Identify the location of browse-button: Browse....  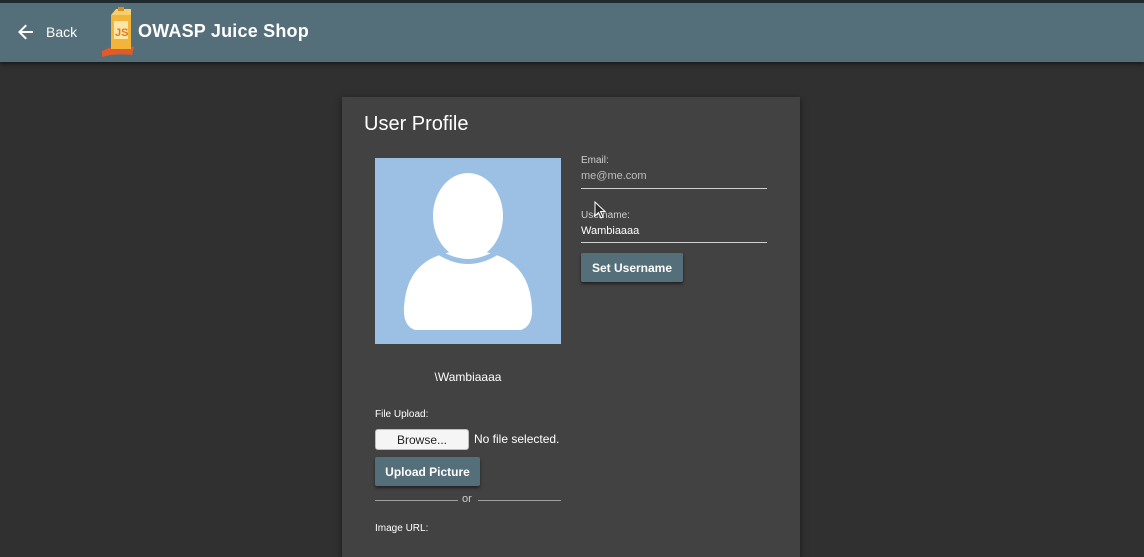
(422, 439).